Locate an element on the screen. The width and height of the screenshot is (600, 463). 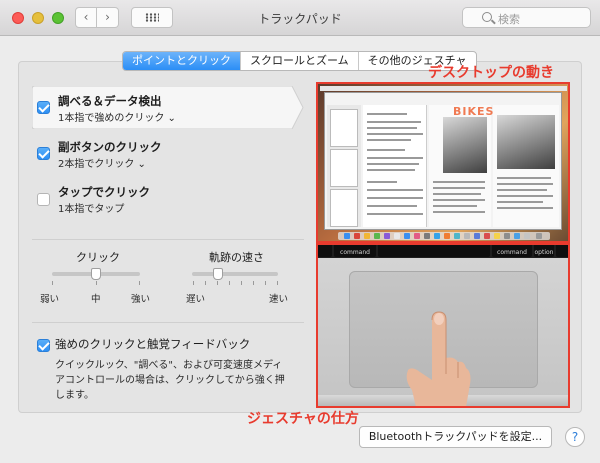
click-slider-max-label: 強い is located at coordinates (141, 299).